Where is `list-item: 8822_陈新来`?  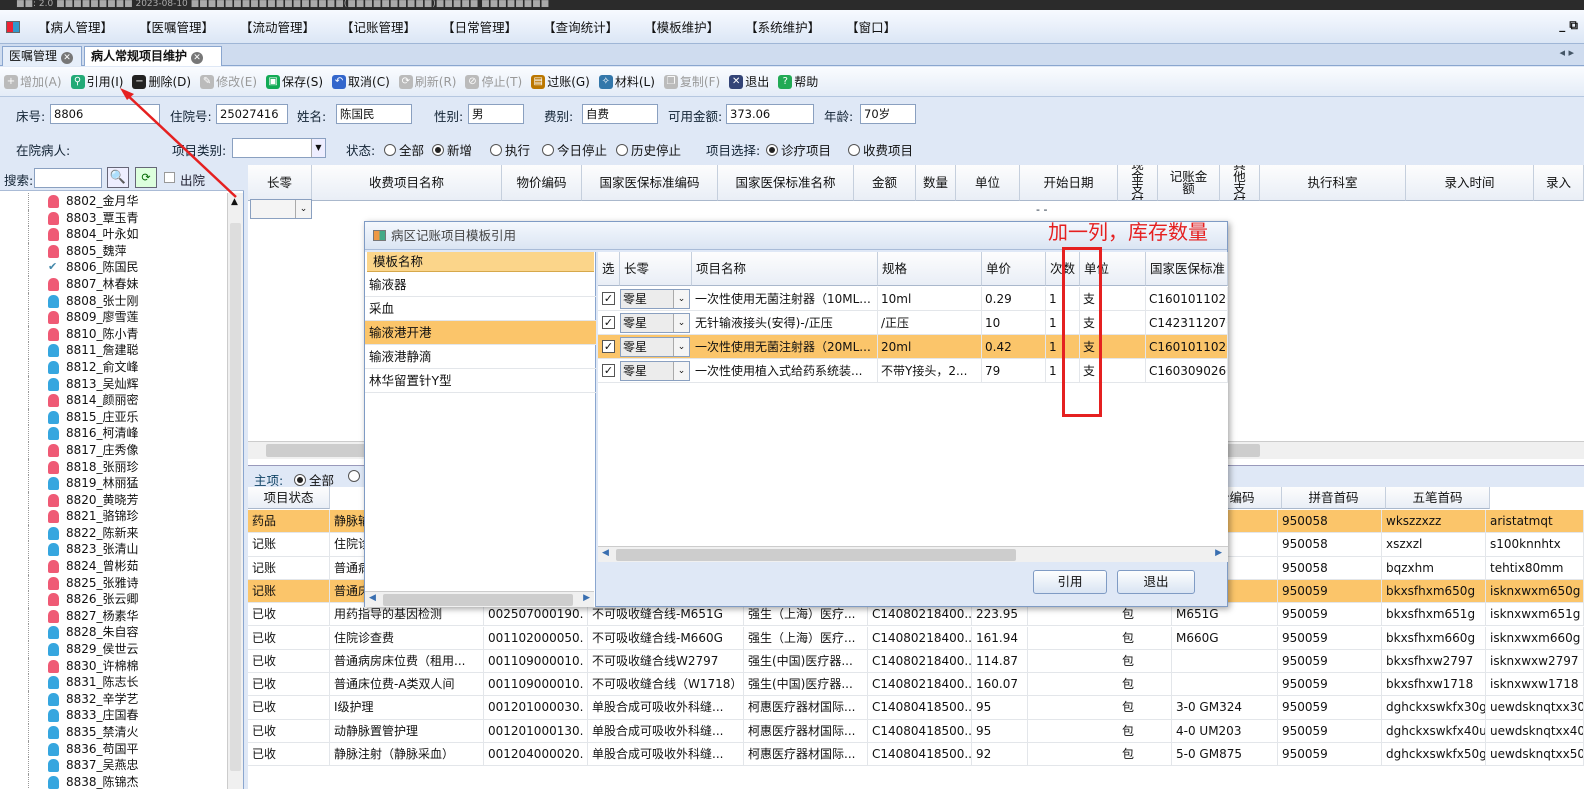 list-item: 8822_陈新来 is located at coordinates (114, 533).